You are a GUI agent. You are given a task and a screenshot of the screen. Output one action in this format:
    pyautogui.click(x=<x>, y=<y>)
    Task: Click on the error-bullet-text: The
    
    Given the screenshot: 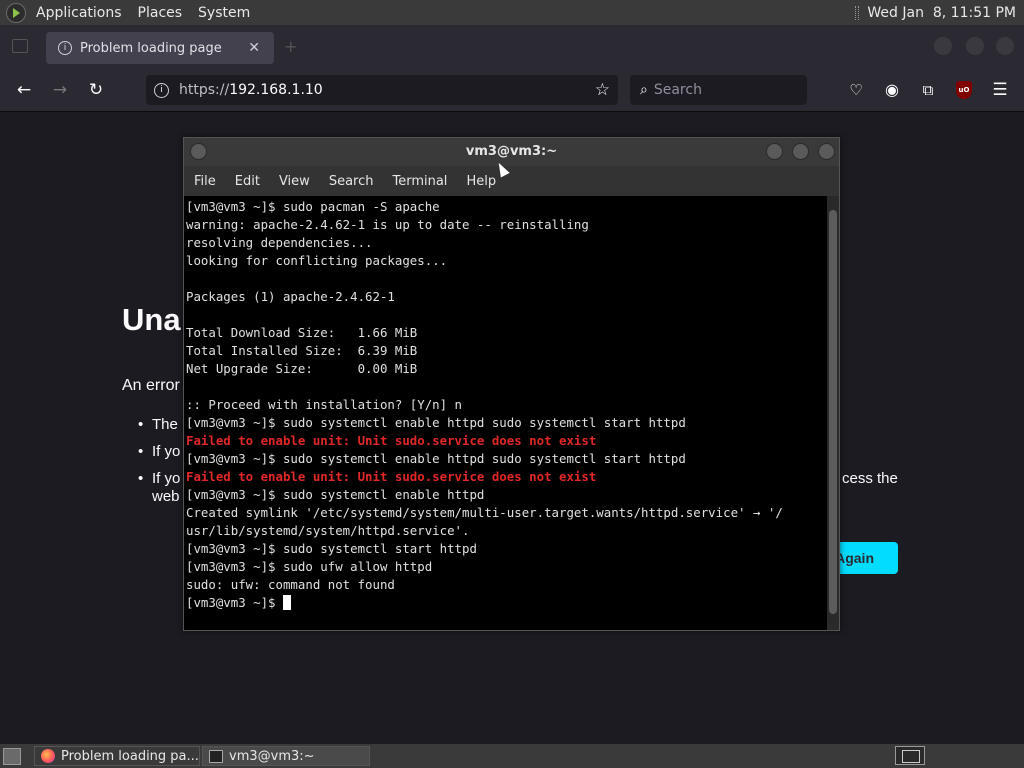 What is the action you would take?
    pyautogui.click(x=165, y=424)
    